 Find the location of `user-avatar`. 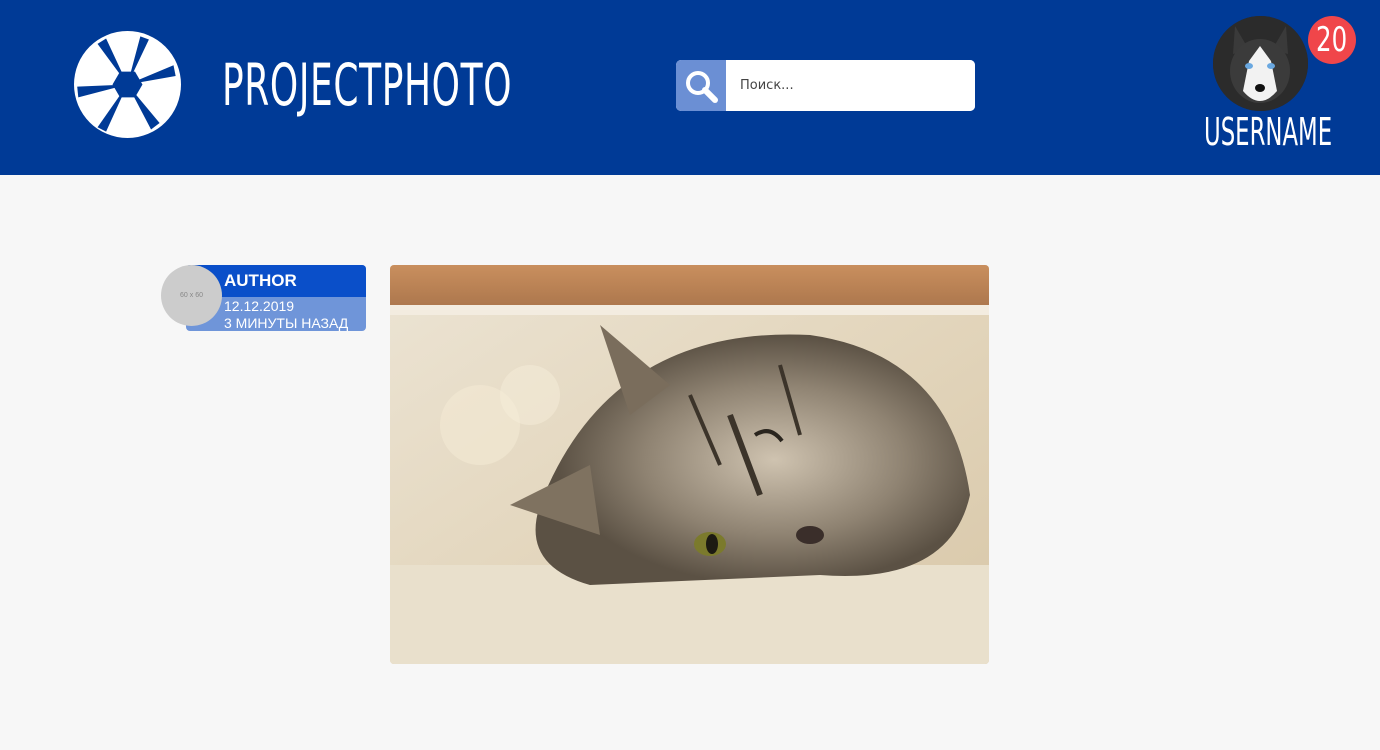

user-avatar is located at coordinates (1260, 63).